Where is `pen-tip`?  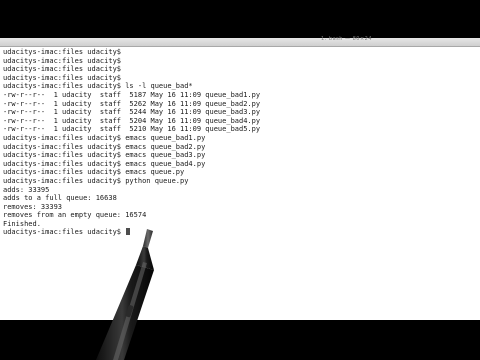
pen-tip is located at coordinates (148, 238).